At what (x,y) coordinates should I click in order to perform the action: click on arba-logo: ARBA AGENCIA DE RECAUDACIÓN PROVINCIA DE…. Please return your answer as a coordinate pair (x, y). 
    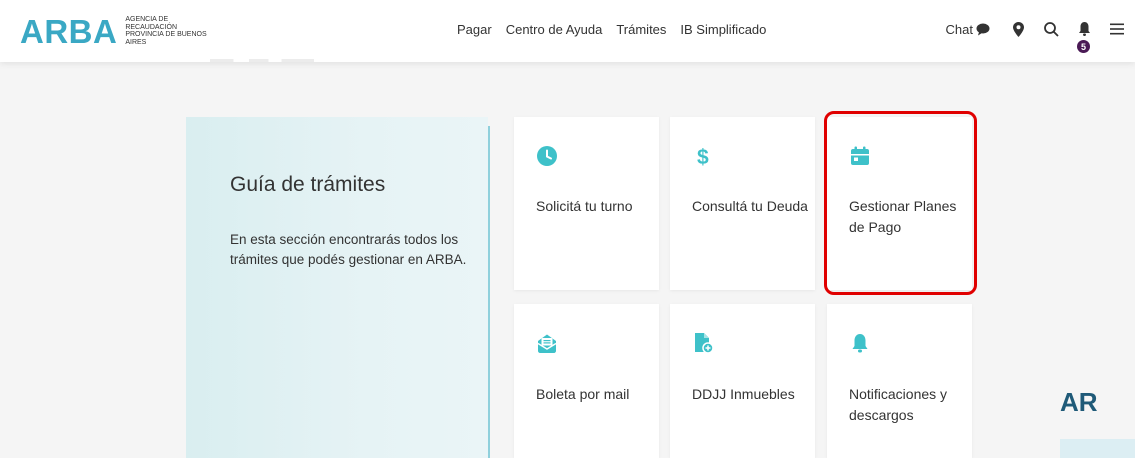
    Looking at the image, I should click on (132, 32).